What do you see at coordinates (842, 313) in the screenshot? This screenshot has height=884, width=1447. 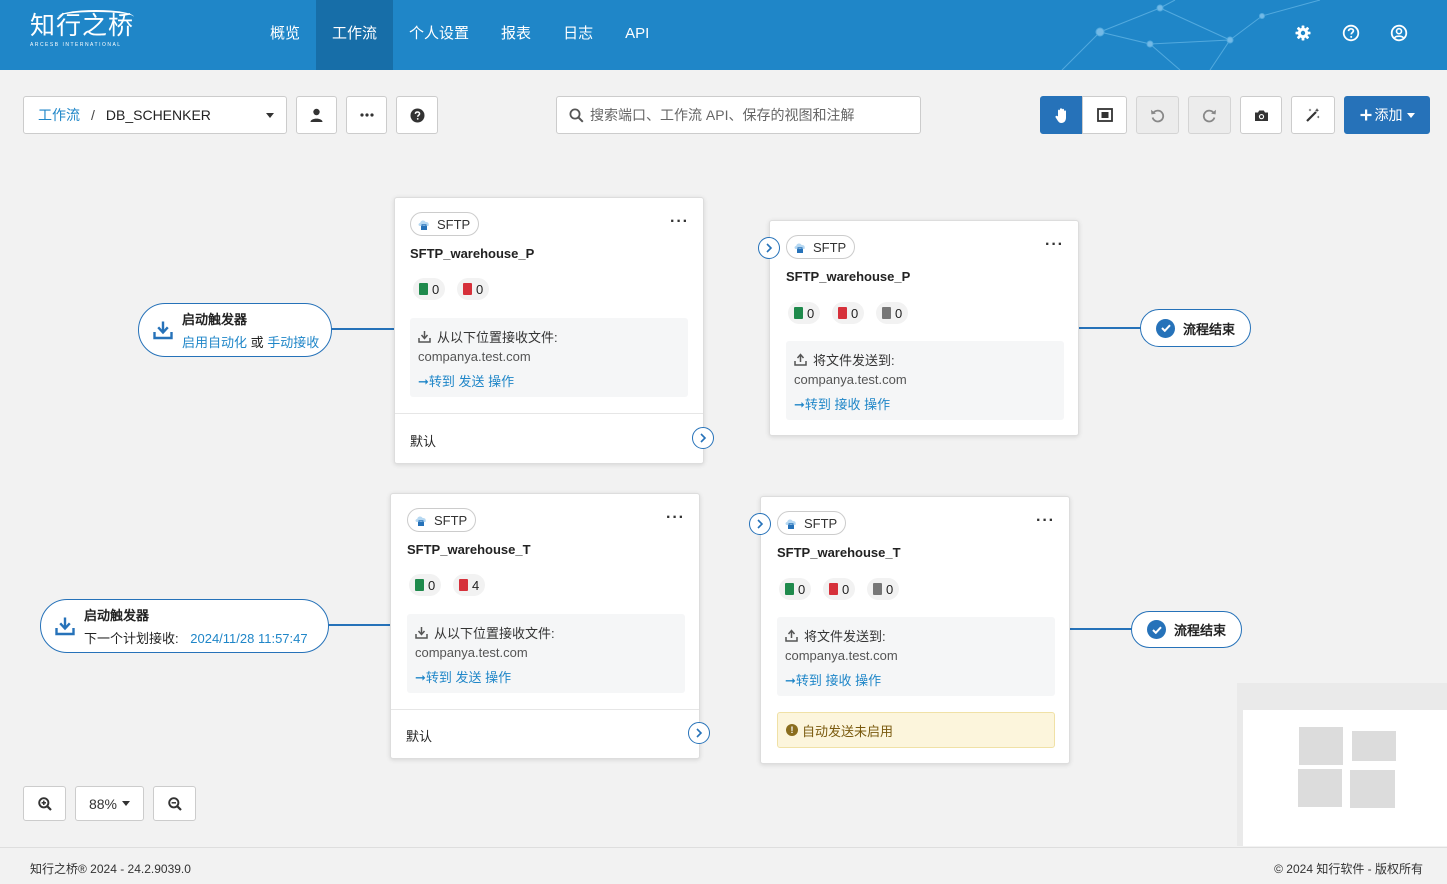 I see `file-error-icon` at bounding box center [842, 313].